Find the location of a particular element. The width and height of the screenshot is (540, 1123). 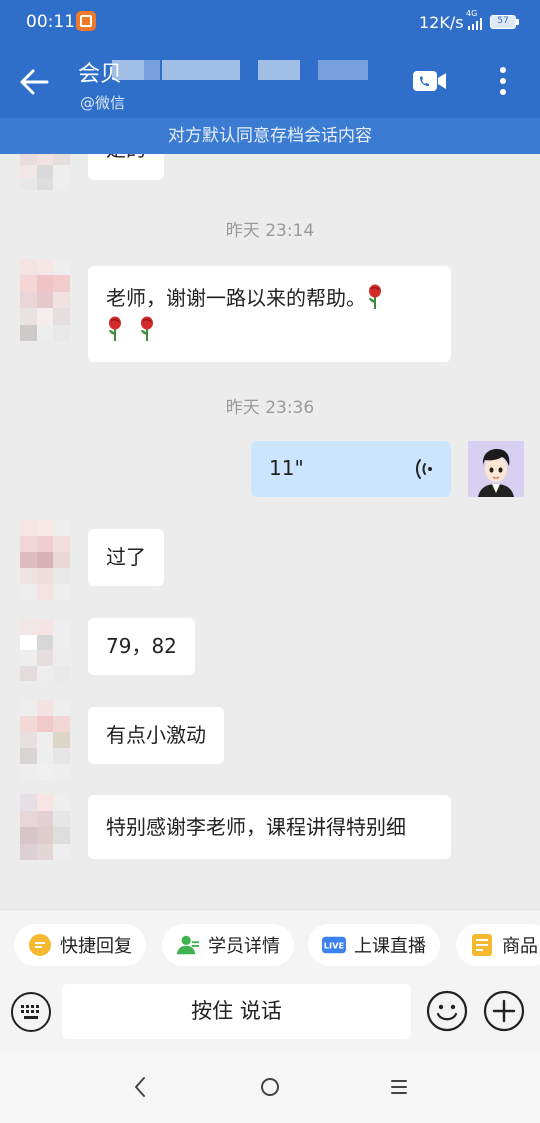

nav-back-icon is located at coordinates (140, 1087).